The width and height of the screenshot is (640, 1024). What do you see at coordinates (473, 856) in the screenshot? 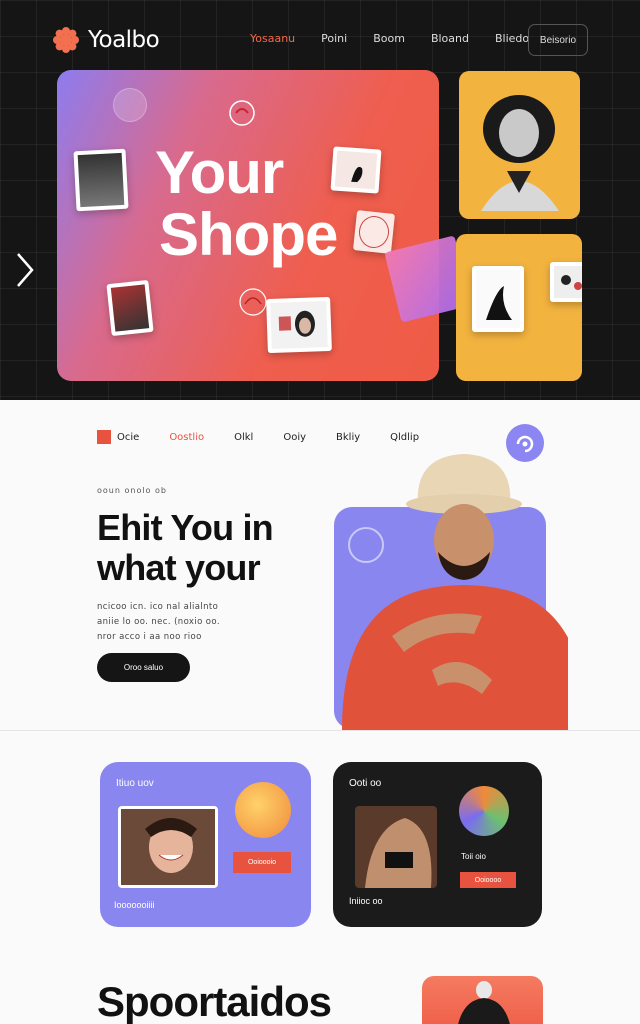
I see `card2-tag: Toii oio` at bounding box center [473, 856].